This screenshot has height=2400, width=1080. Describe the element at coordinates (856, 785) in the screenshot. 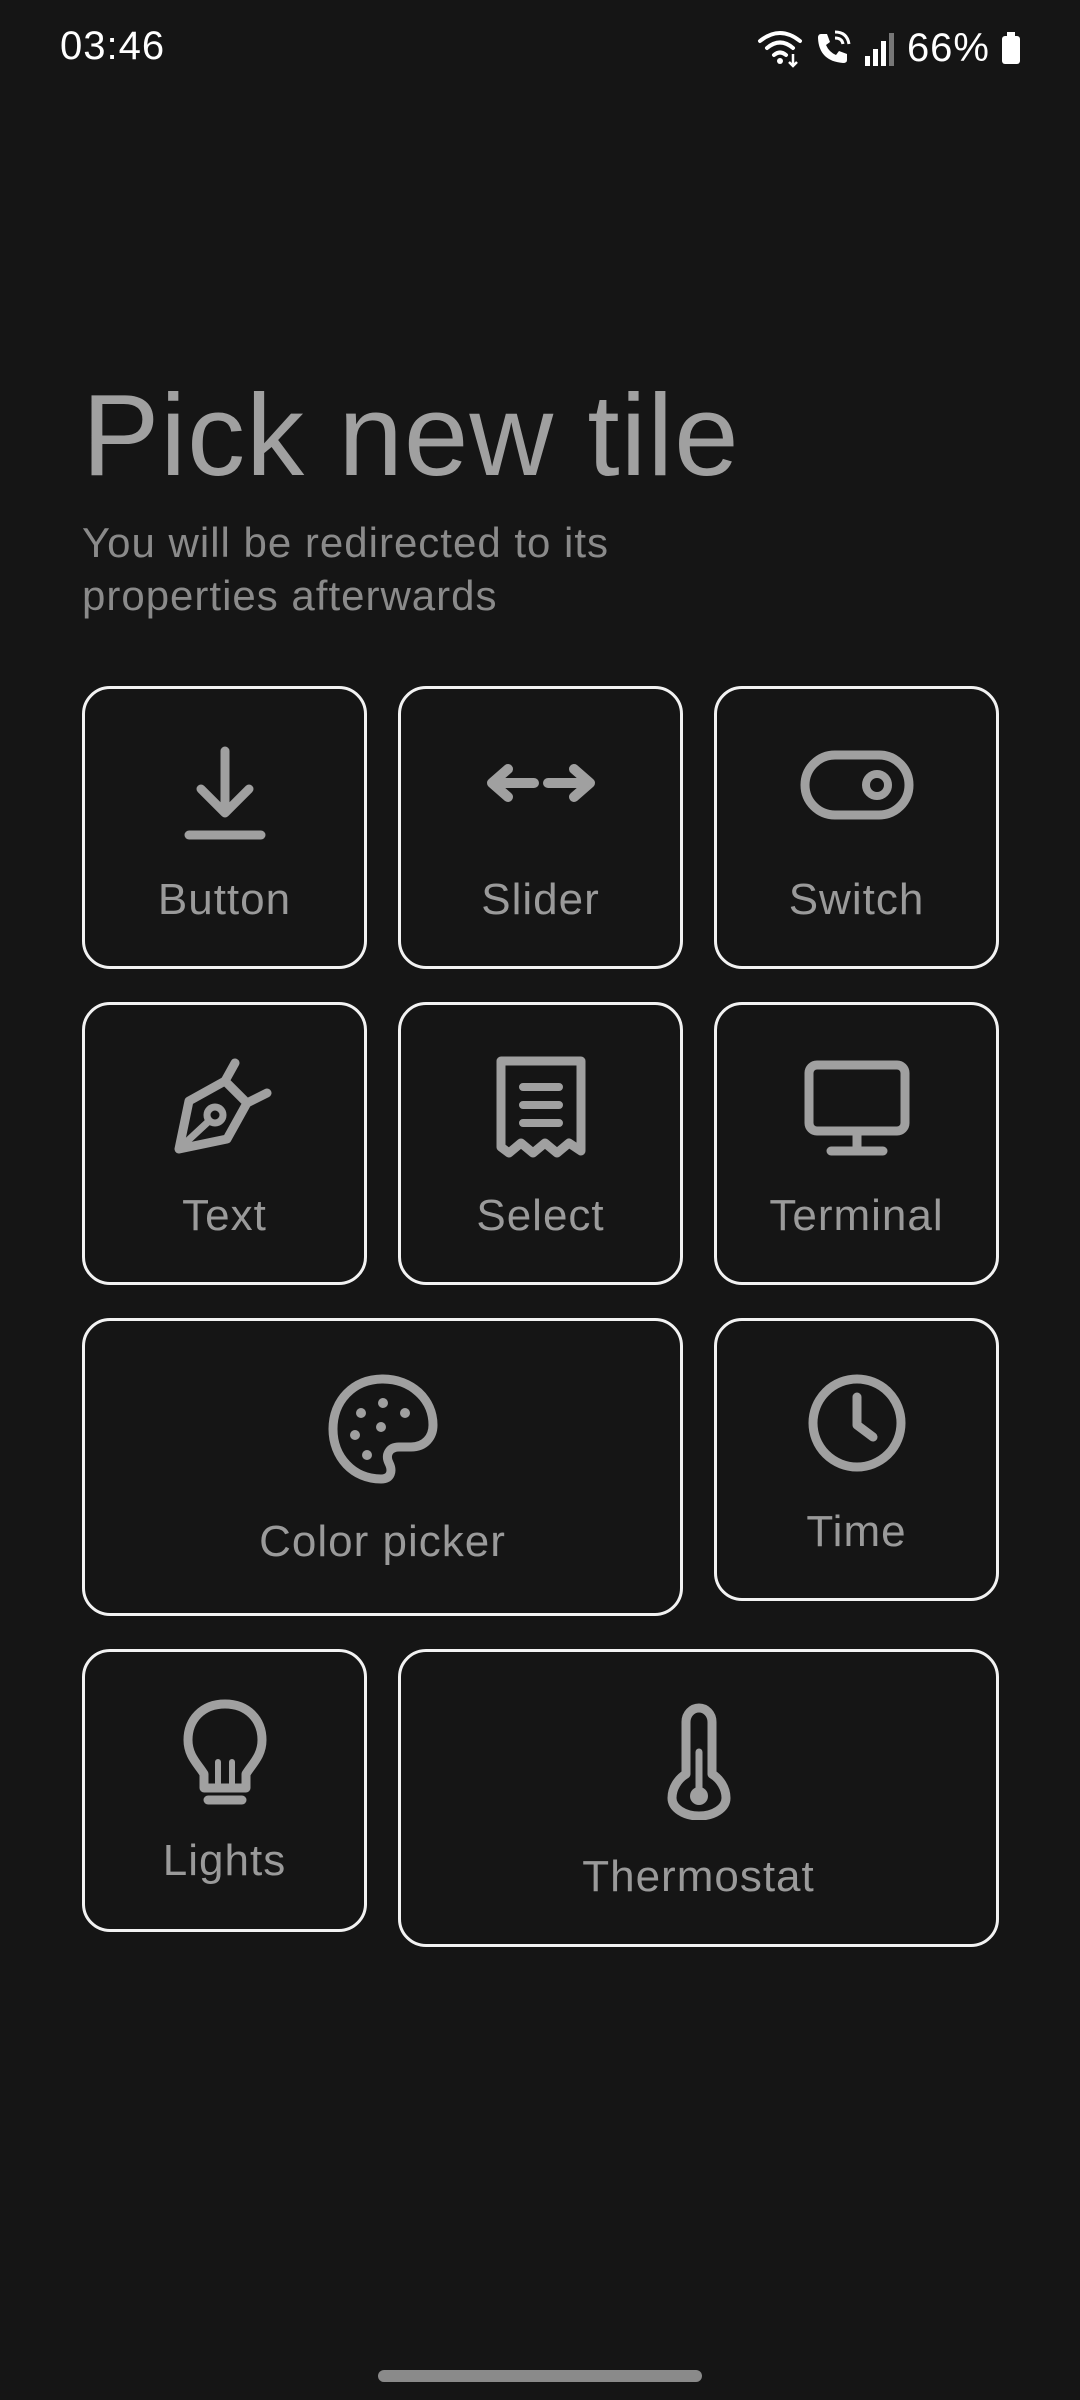

I see `toggle-icon` at that location.